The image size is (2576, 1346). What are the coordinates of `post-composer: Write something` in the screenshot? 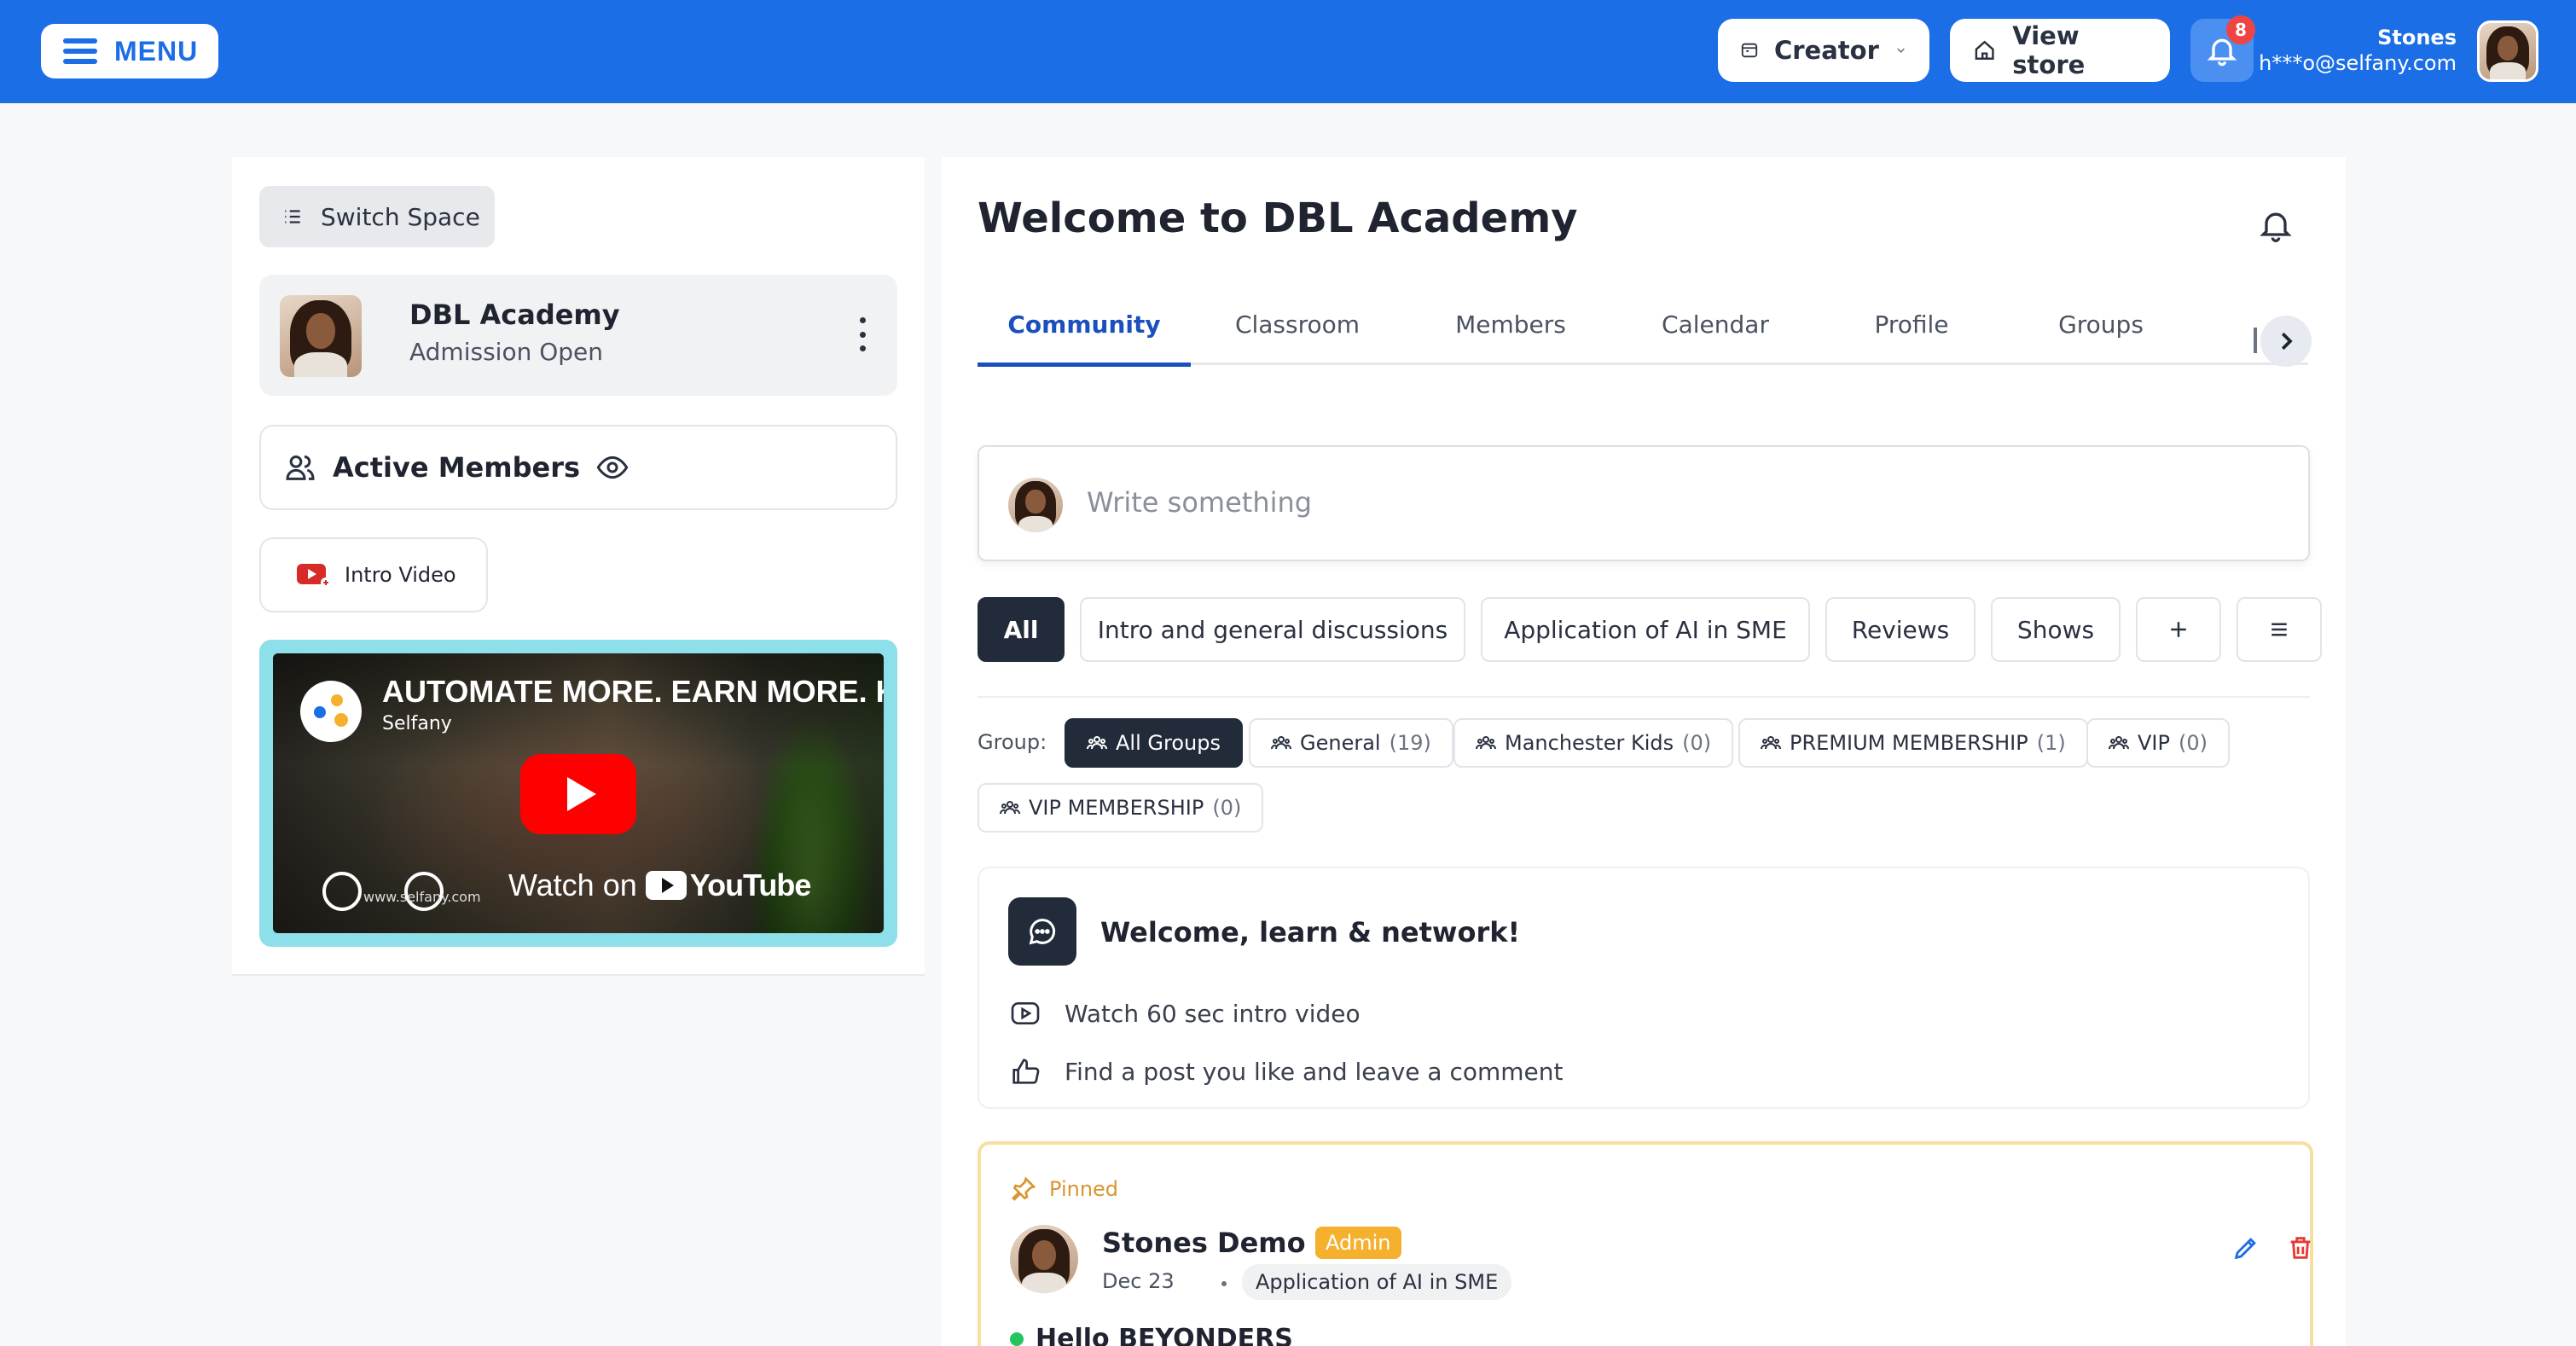 It's located at (1644, 503).